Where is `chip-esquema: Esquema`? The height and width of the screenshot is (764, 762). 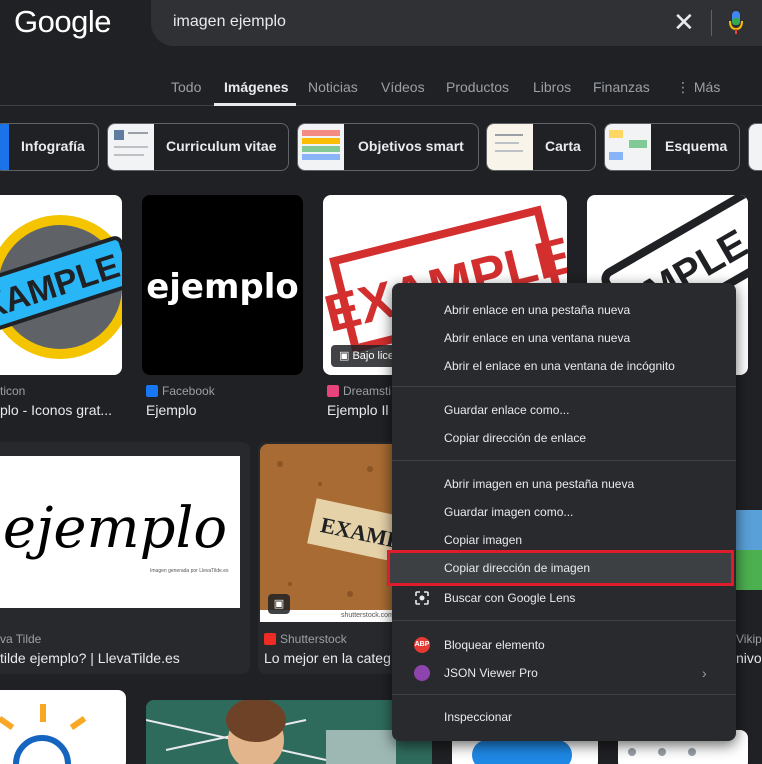
chip-esquema: Esquema is located at coordinates (672, 147).